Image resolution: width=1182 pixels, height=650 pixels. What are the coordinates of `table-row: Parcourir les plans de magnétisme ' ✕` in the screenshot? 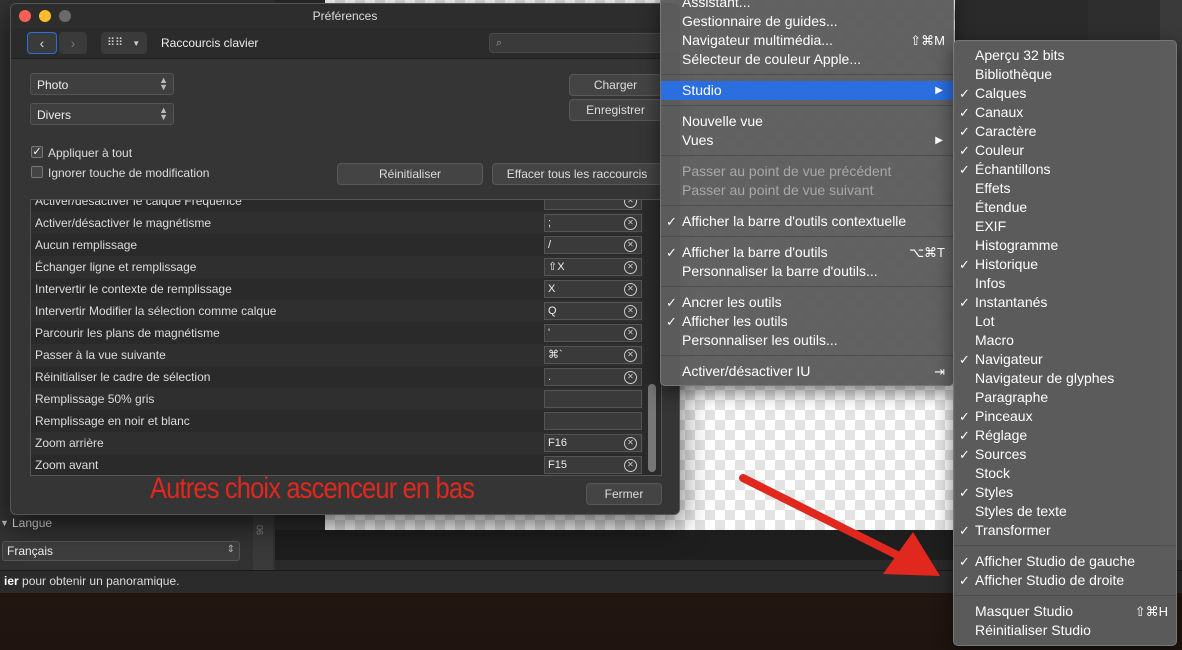 It's located at (337, 333).